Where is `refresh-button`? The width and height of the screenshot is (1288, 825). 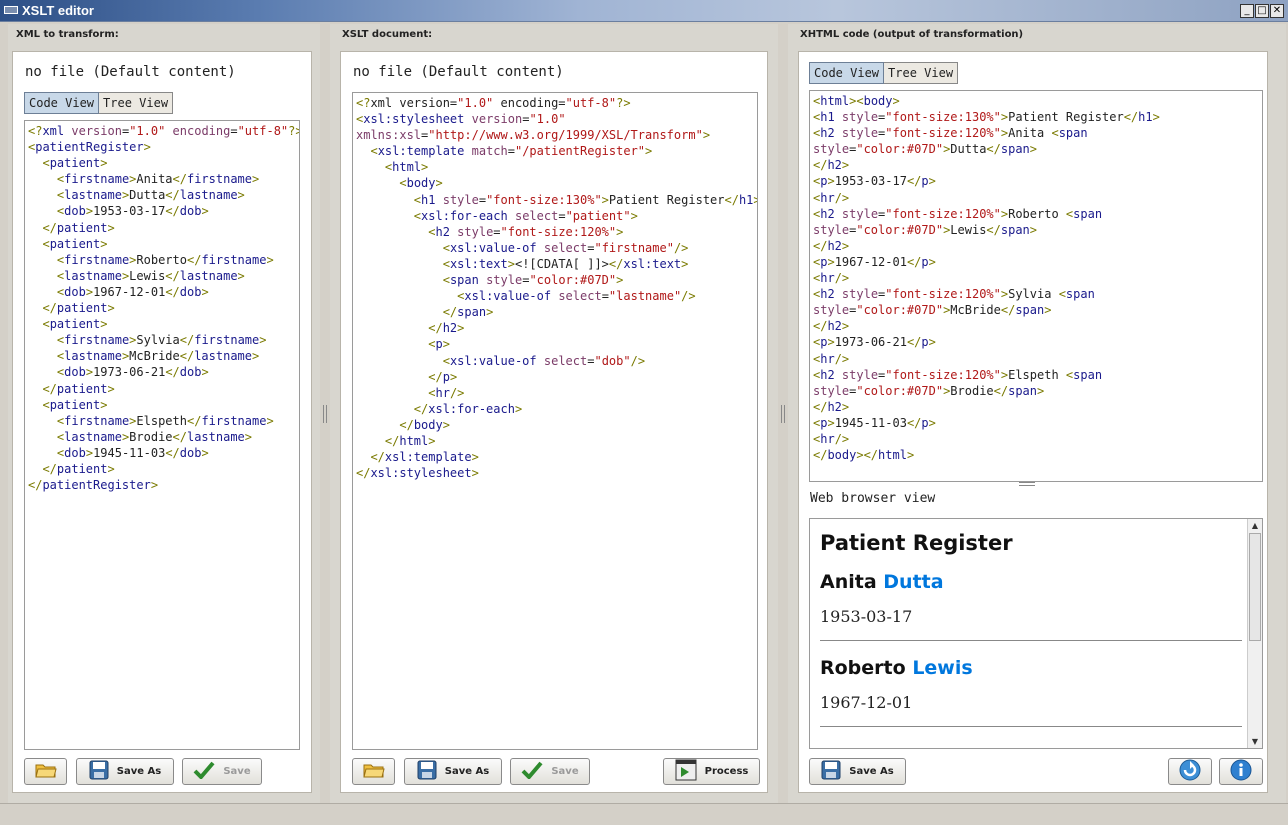 refresh-button is located at coordinates (1190, 771).